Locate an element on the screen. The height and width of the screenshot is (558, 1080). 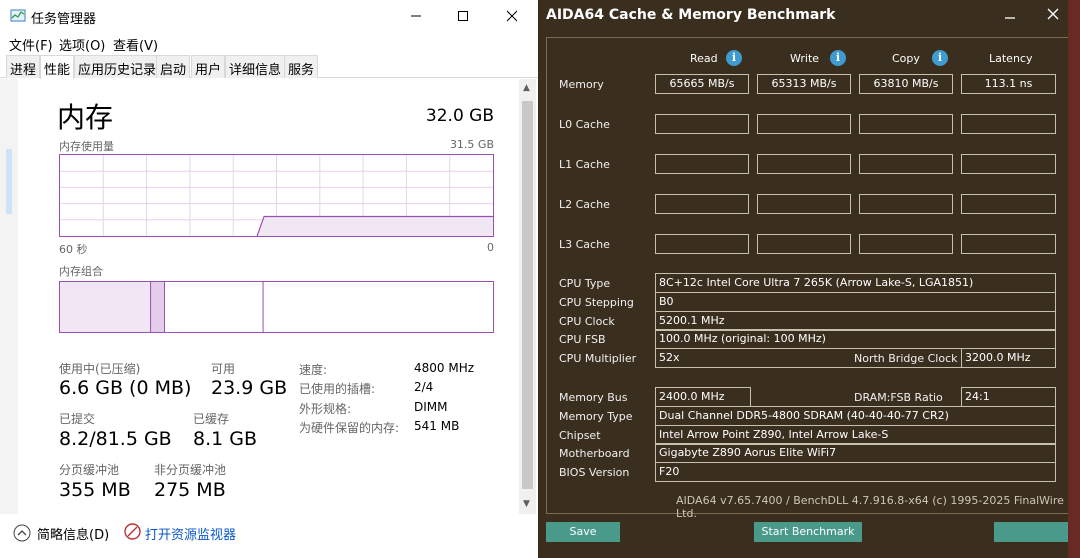
window-title: AIDA64 Cache & Memory Benchmark is located at coordinates (691, 15).